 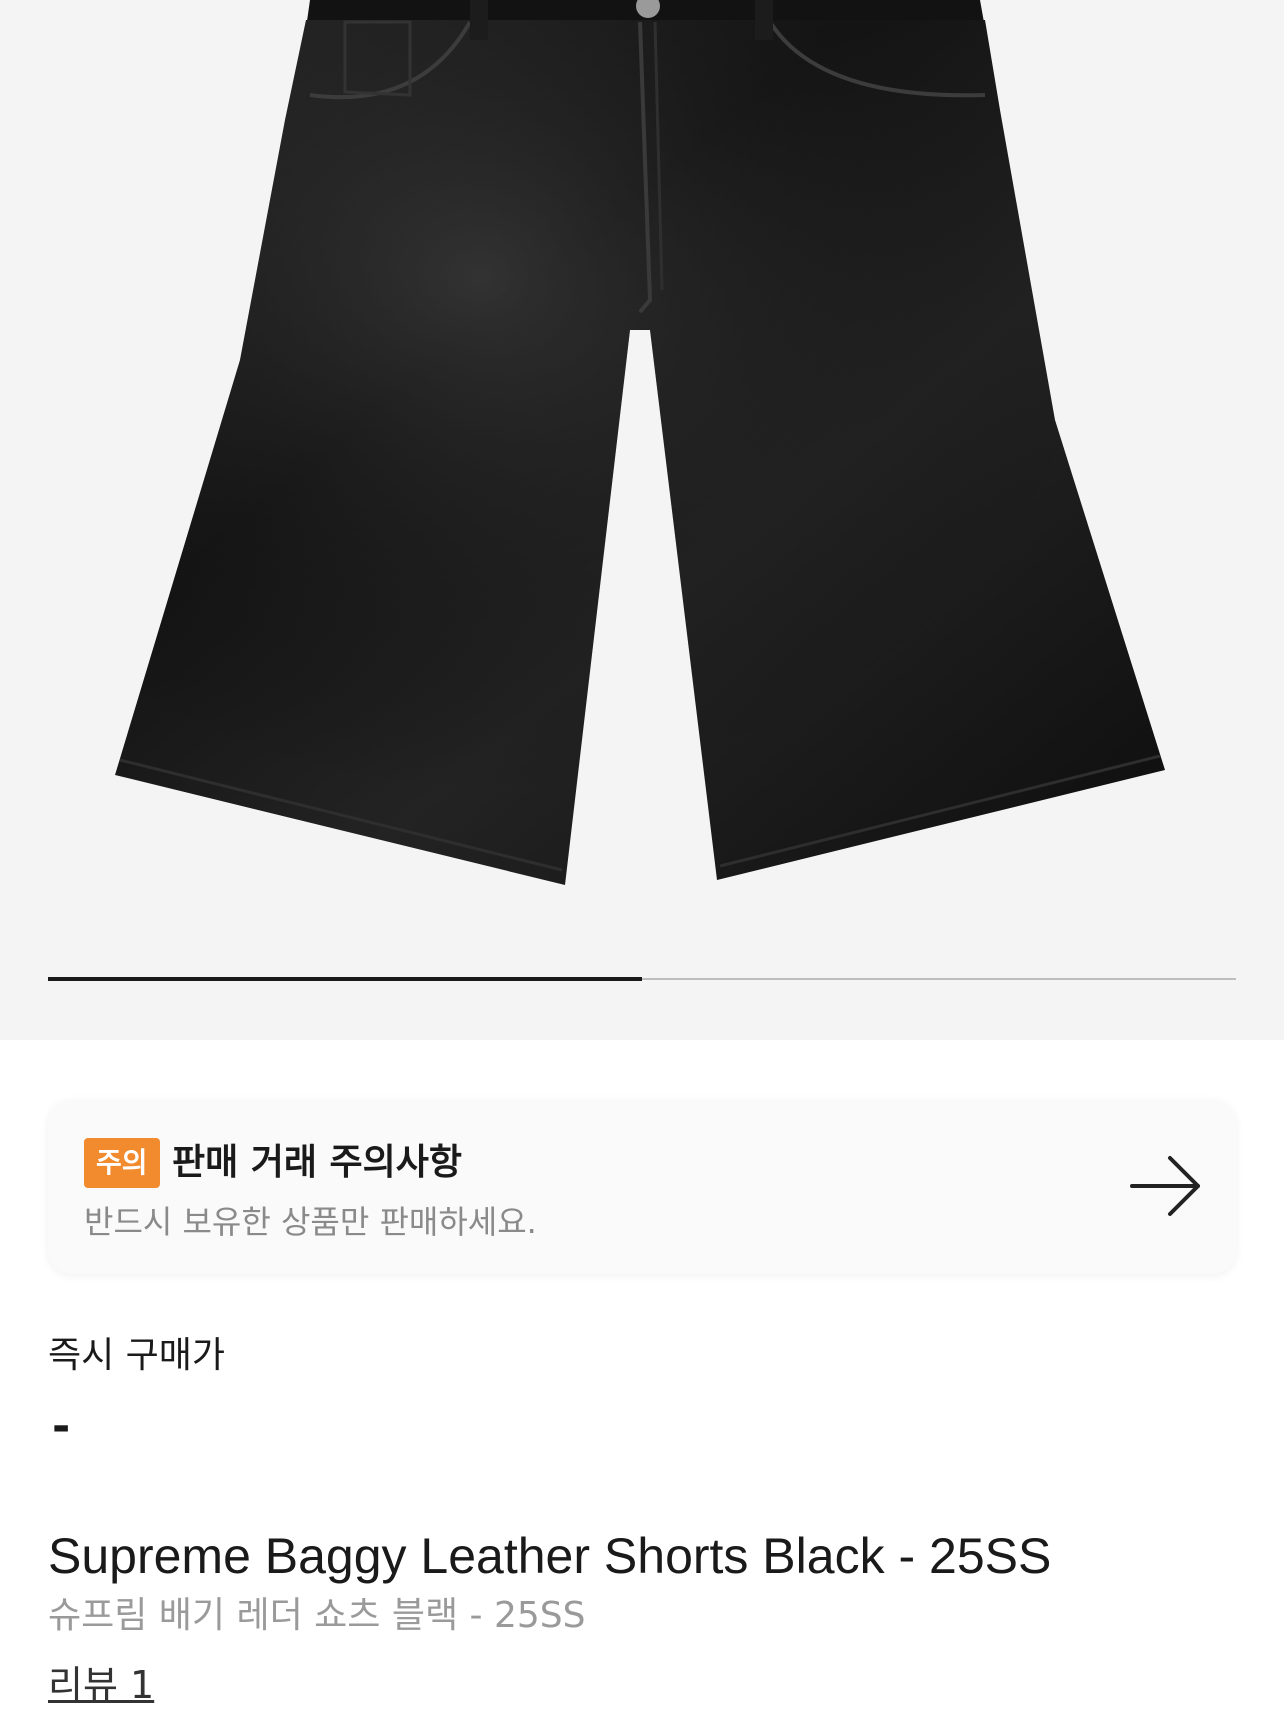 What do you see at coordinates (101, 1685) in the screenshot?
I see `review-count-link: 리뷰 1` at bounding box center [101, 1685].